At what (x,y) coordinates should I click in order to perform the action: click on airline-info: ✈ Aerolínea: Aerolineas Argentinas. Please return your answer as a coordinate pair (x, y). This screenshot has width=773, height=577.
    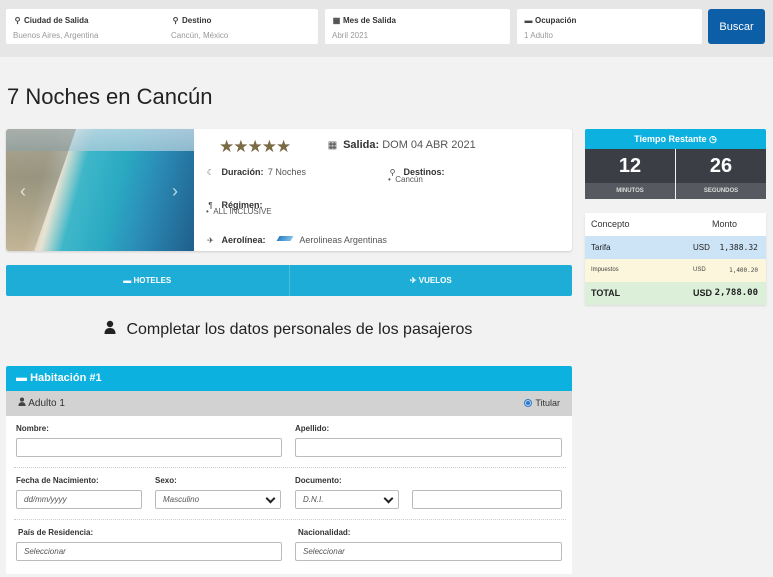
    Looking at the image, I should click on (296, 239).